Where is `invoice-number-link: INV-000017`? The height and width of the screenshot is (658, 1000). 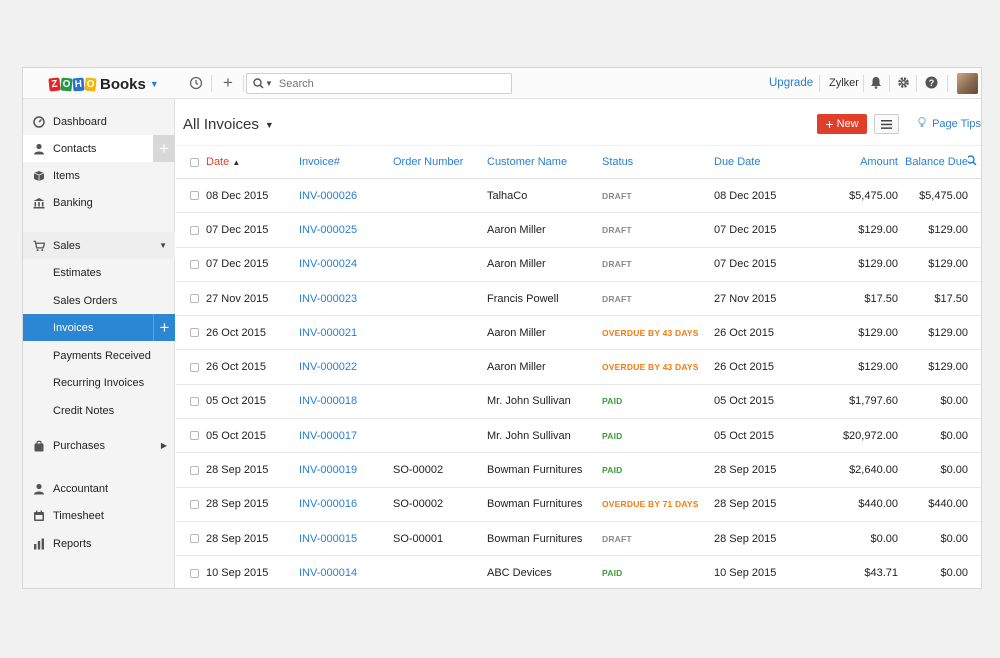
invoice-number-link: INV-000017 is located at coordinates (346, 436).